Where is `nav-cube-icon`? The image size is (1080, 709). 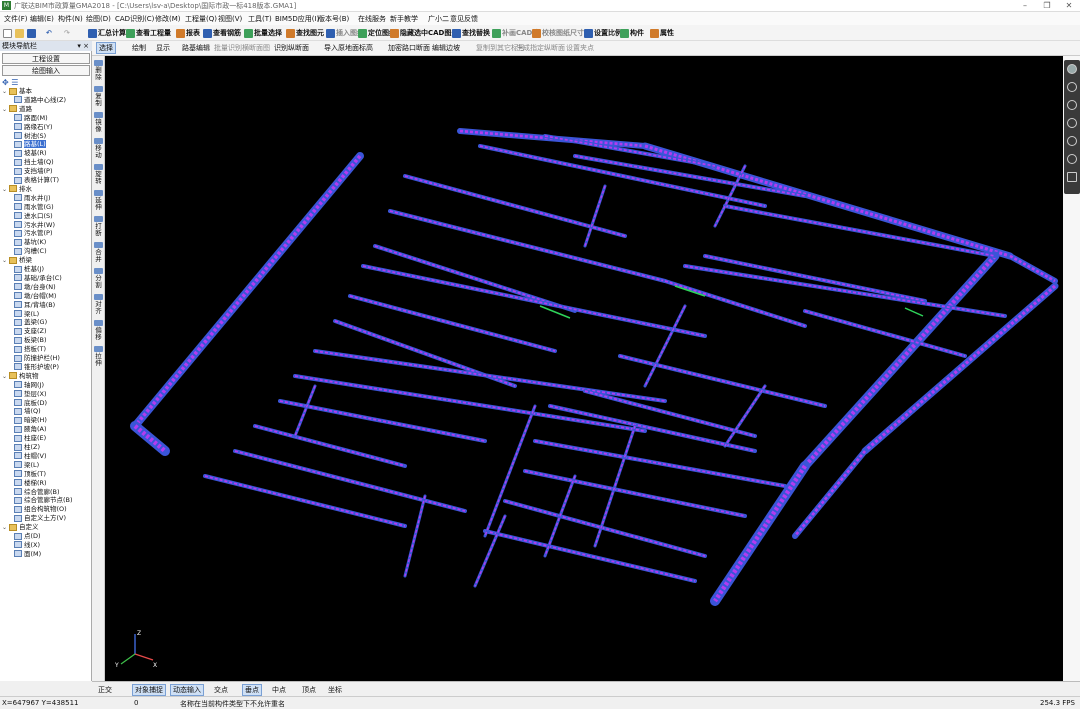
nav-cube-icon is located at coordinates (1072, 127).